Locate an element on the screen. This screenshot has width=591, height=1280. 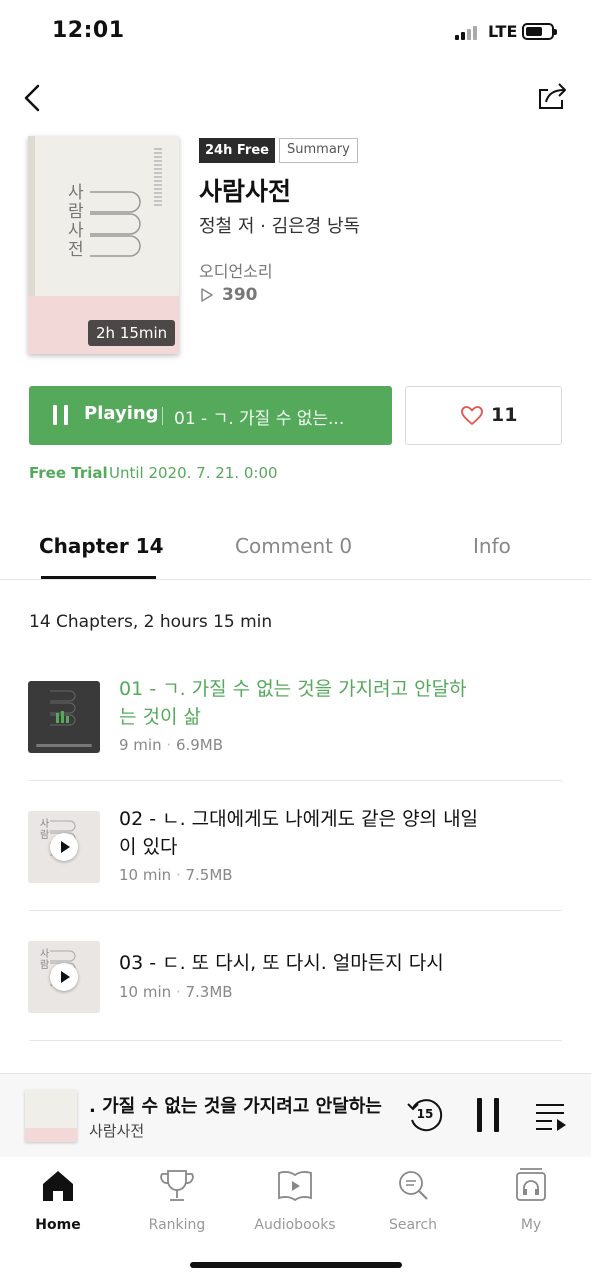
nav-audiobooks: Audiobooks is located at coordinates (295, 1202).